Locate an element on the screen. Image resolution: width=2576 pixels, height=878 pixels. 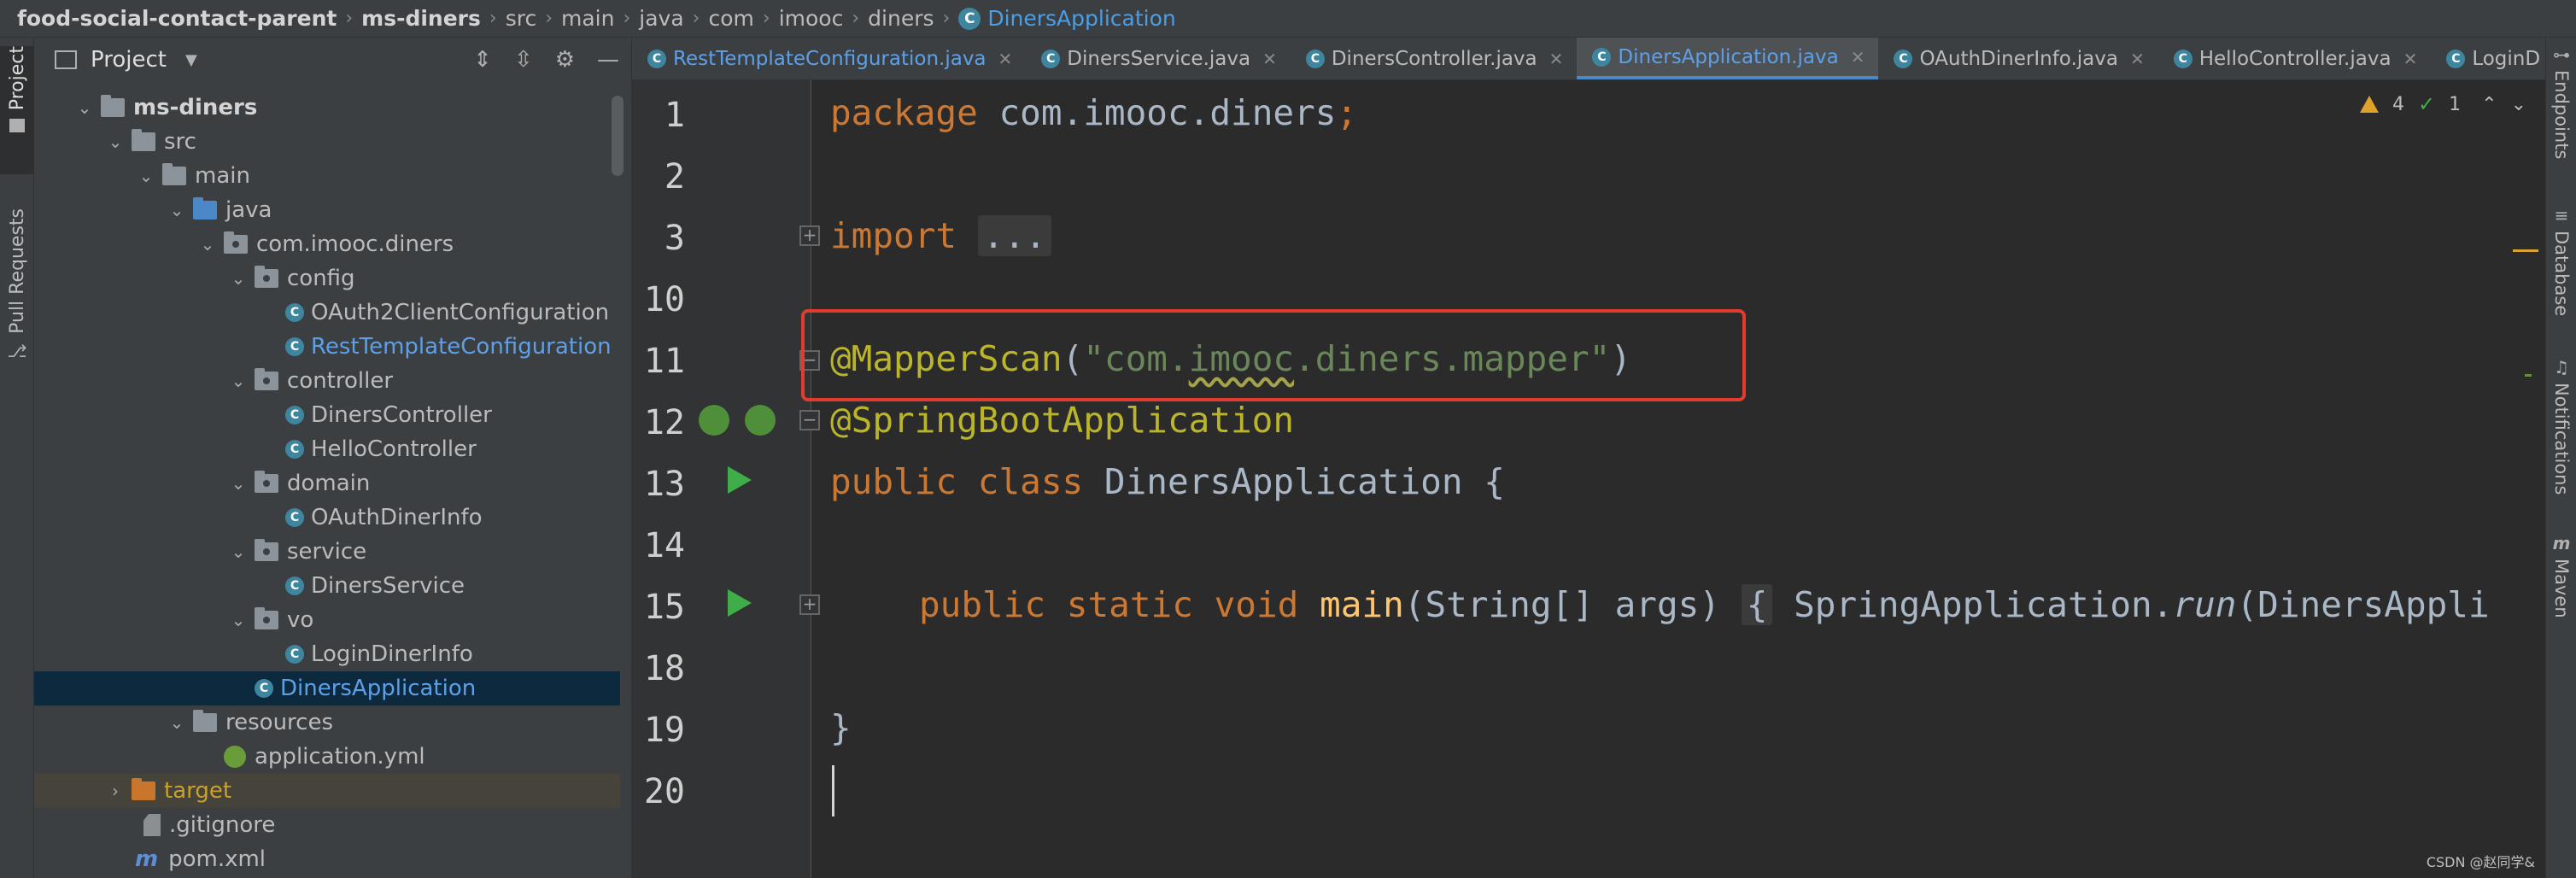
tree-item-service: ⌄ service is located at coordinates (327, 552).